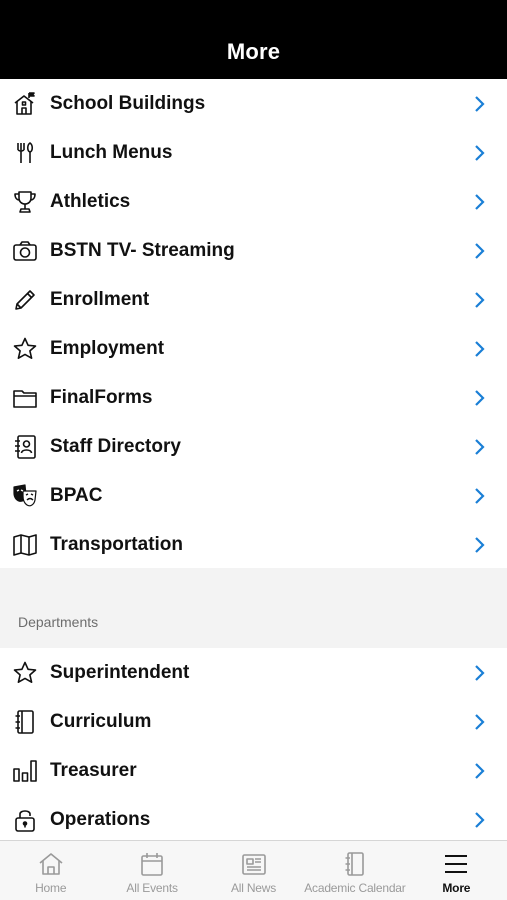  What do you see at coordinates (253, 864) in the screenshot?
I see `newspaper-icon` at bounding box center [253, 864].